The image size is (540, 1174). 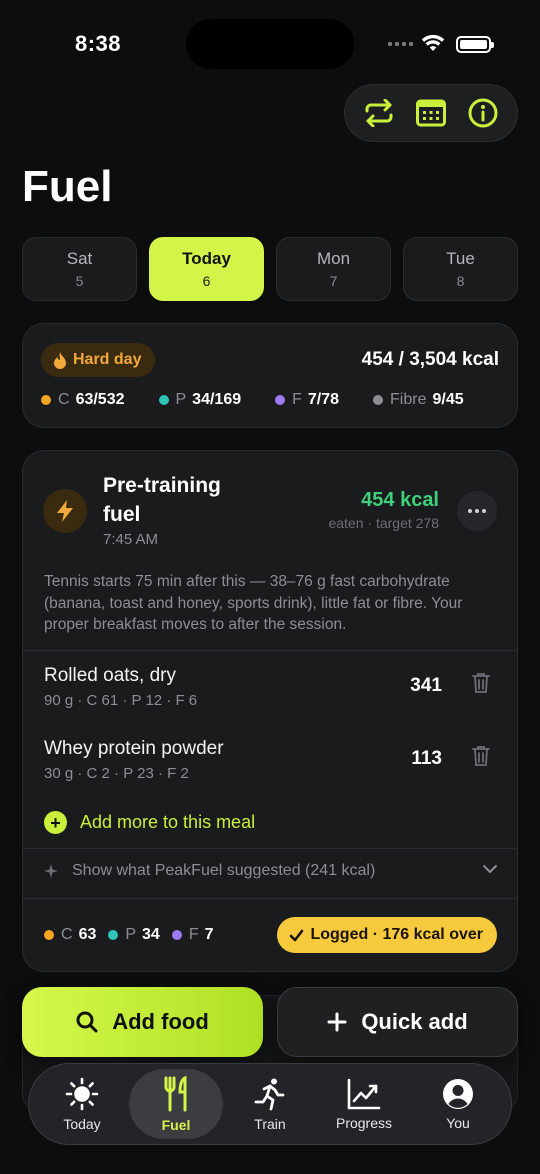 What do you see at coordinates (460, 281) in the screenshot?
I see `day-number: 8` at bounding box center [460, 281].